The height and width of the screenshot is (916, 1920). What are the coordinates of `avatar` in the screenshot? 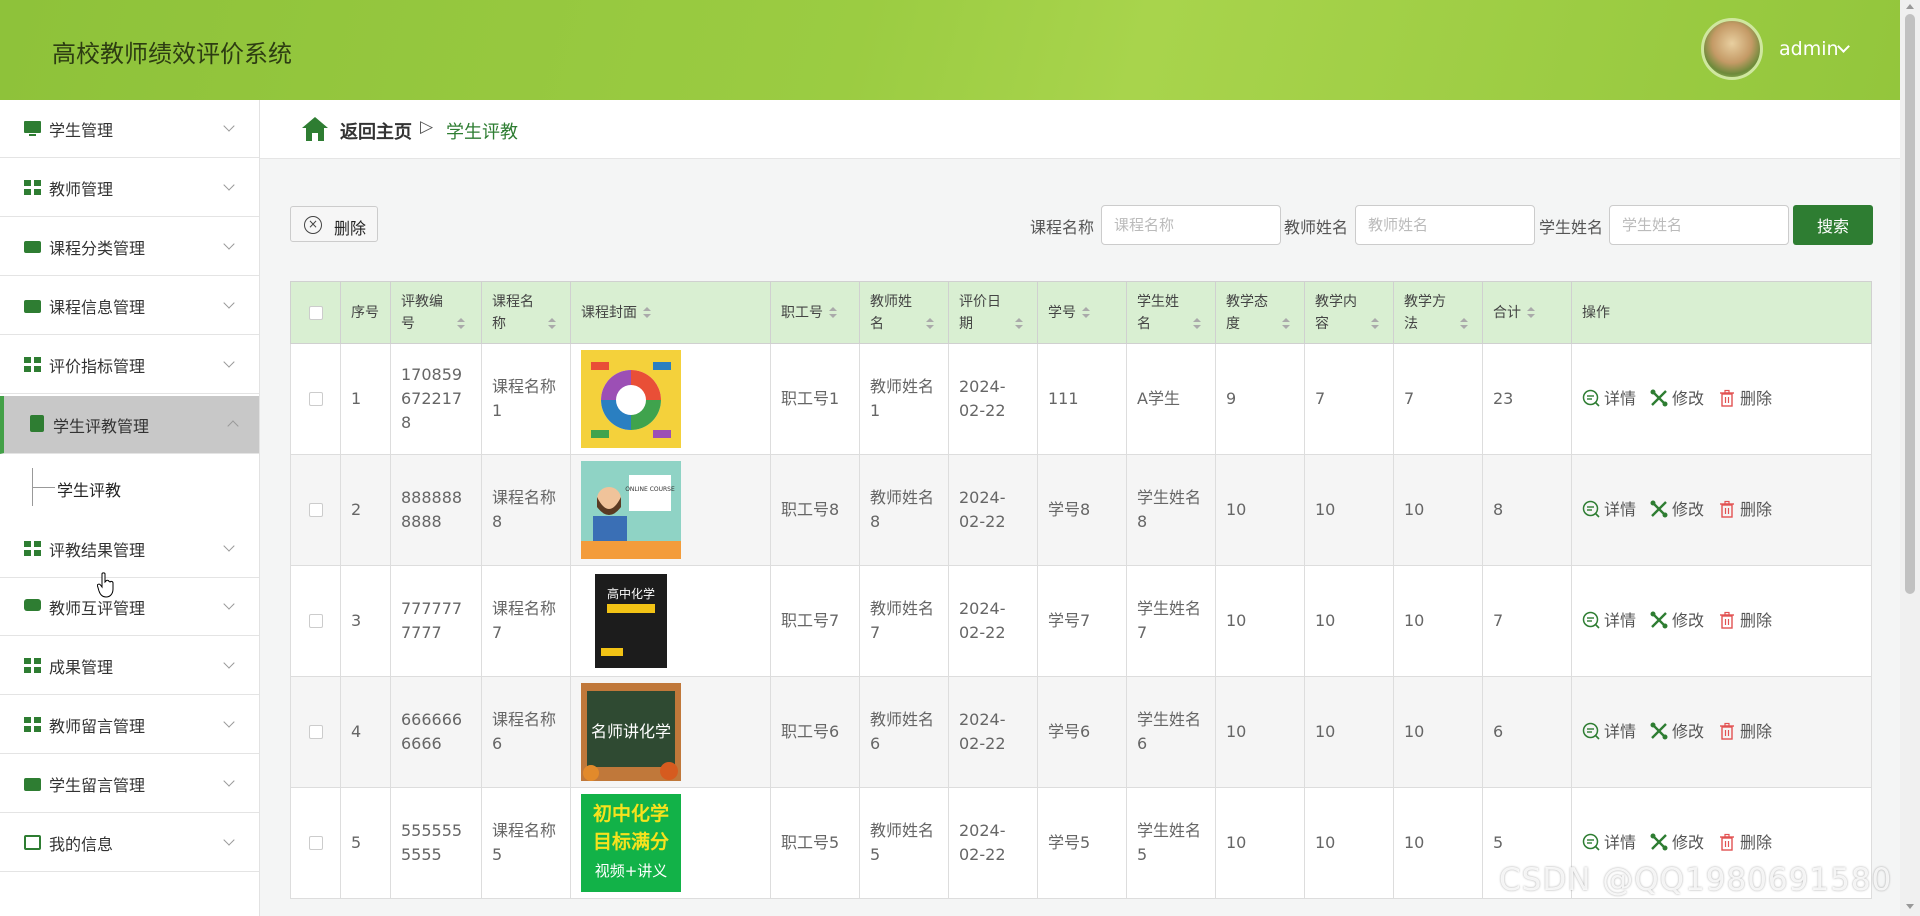 It's located at (1732, 49).